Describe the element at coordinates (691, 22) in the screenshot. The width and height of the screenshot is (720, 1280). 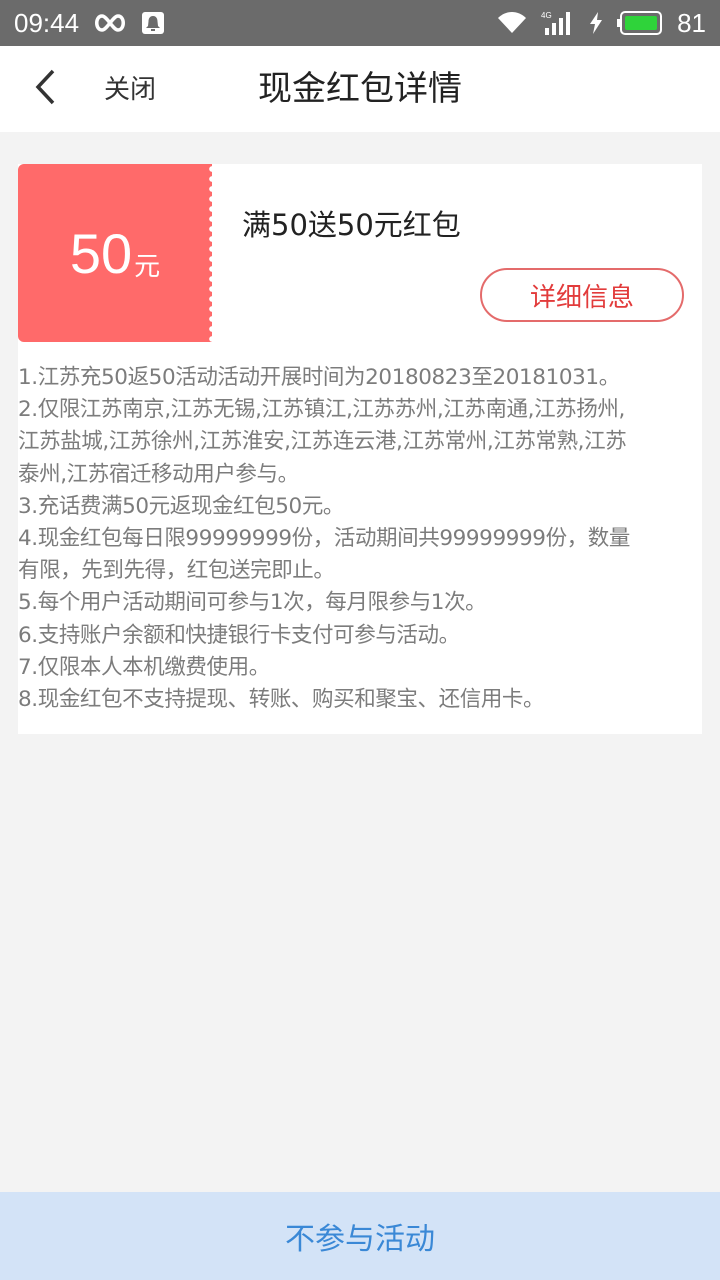
I see `battery-level: 81` at that location.